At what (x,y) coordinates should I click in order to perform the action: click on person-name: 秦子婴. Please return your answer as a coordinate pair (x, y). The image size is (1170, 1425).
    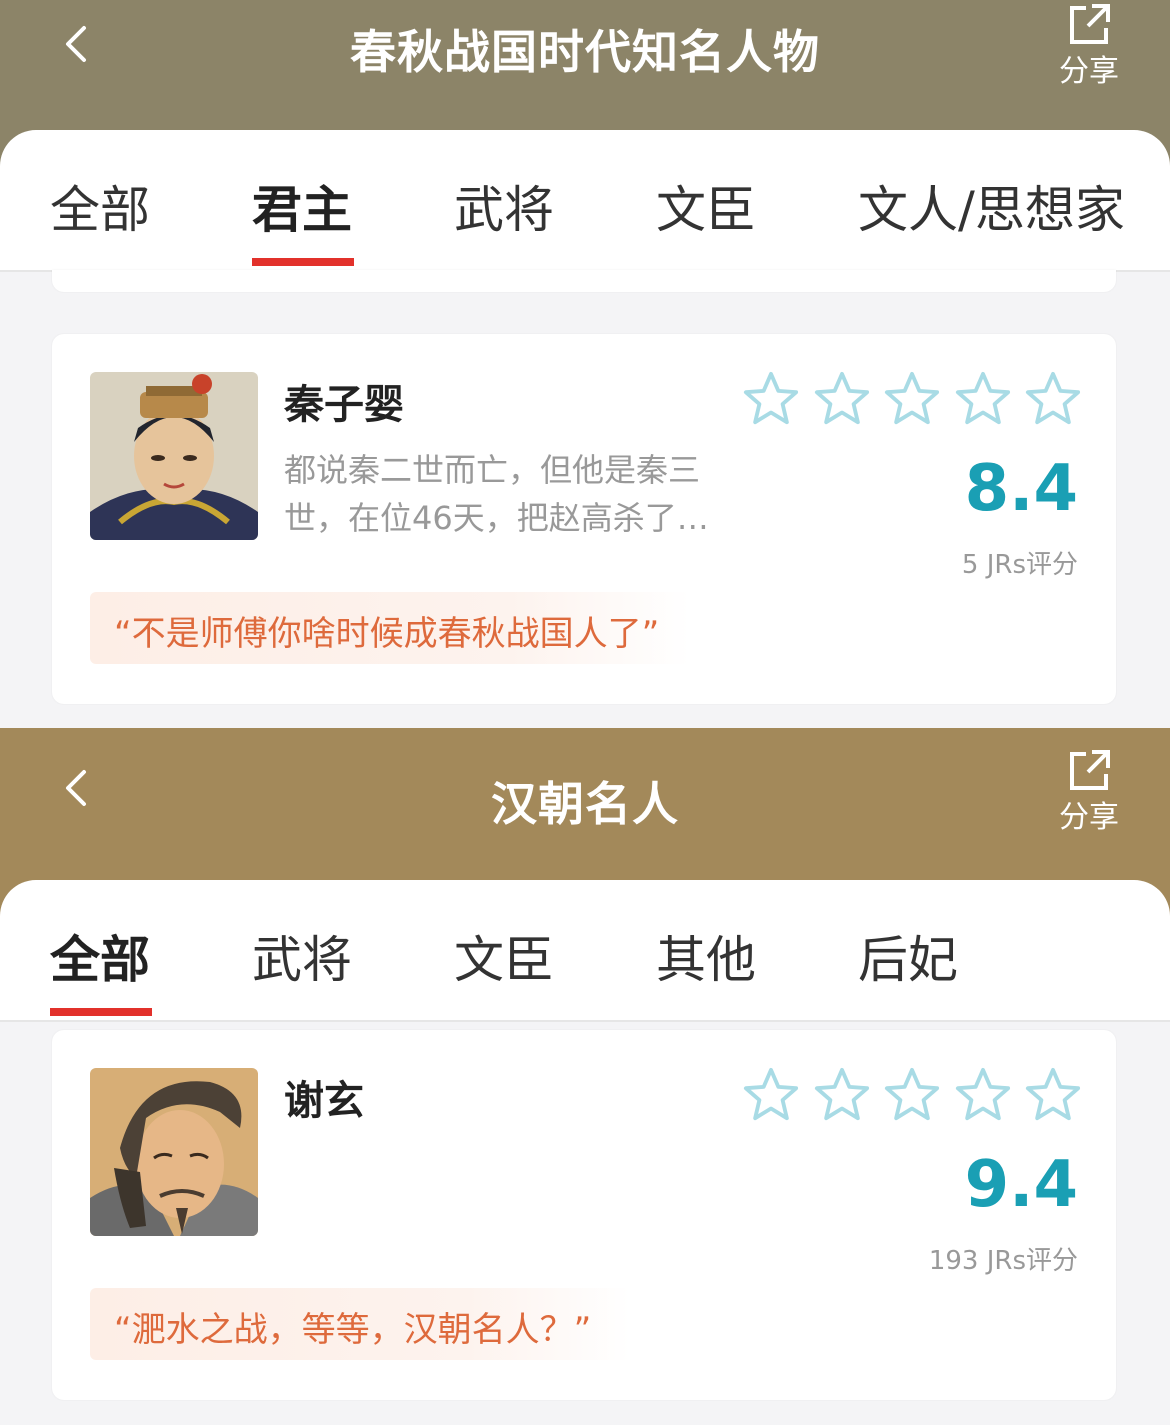
    Looking at the image, I should click on (344, 405).